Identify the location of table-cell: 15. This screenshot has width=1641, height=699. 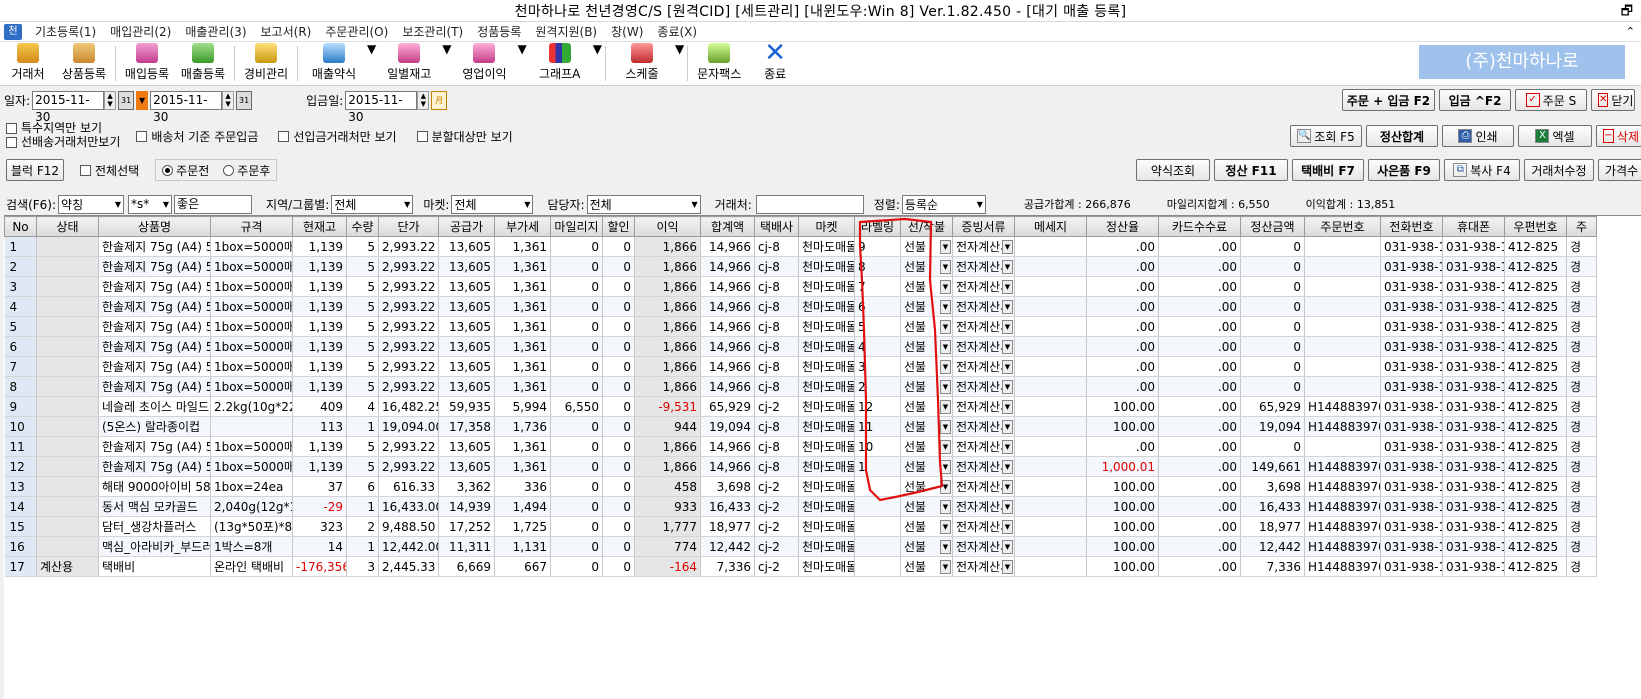
(20, 526).